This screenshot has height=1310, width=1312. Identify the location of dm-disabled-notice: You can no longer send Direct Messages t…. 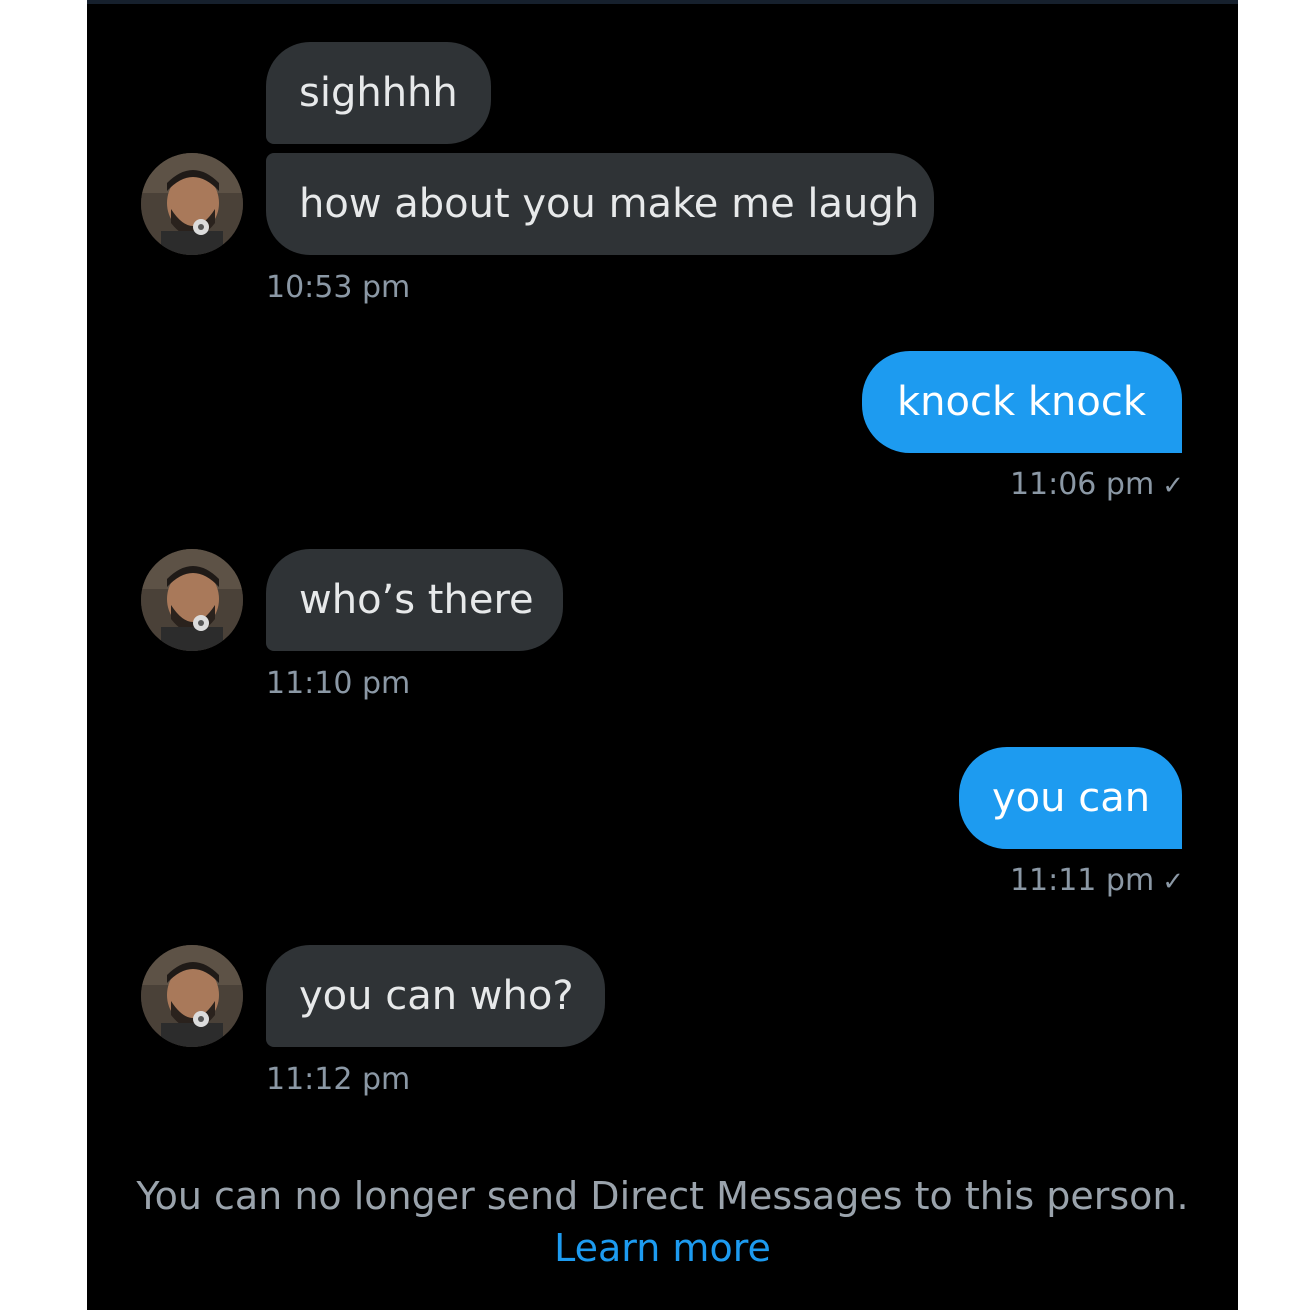
(662, 1196).